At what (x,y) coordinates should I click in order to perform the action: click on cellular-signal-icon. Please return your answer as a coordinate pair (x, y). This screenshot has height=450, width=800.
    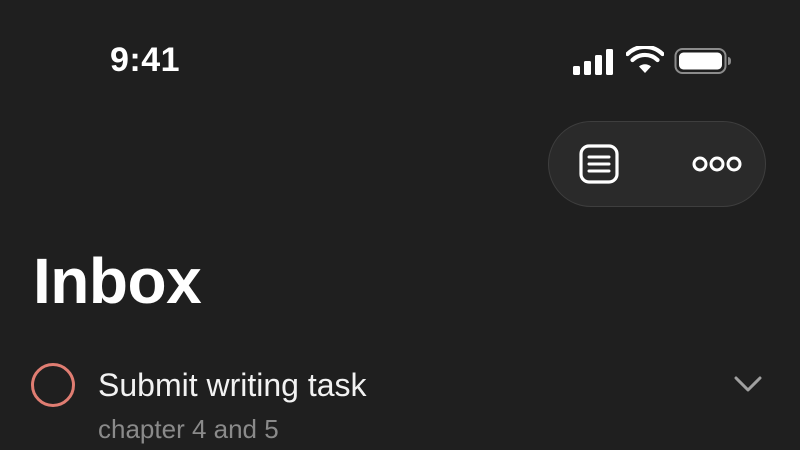
    Looking at the image, I should click on (593, 62).